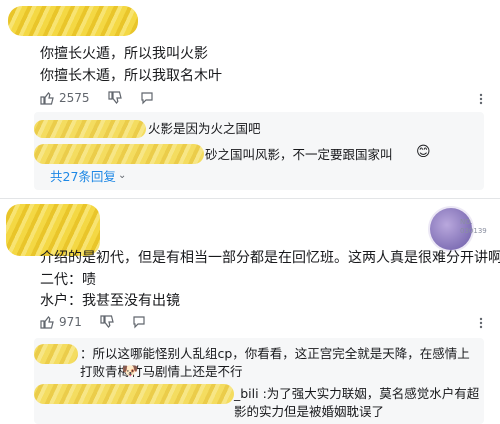 This screenshot has height=424, width=500. Describe the element at coordinates (68, 280) in the screenshot. I see `comment-line: 二代：啧` at that location.